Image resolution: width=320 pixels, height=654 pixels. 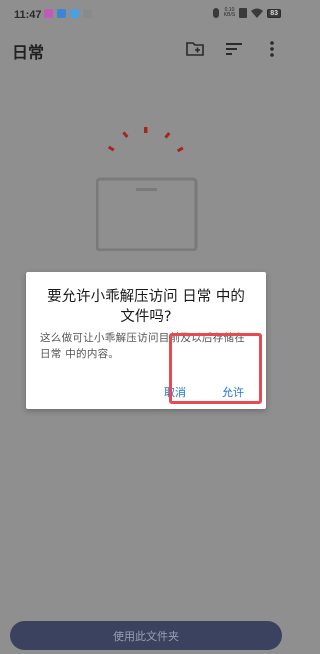 I want to click on network-speed: 0.10 KB/S, so click(x=229, y=13).